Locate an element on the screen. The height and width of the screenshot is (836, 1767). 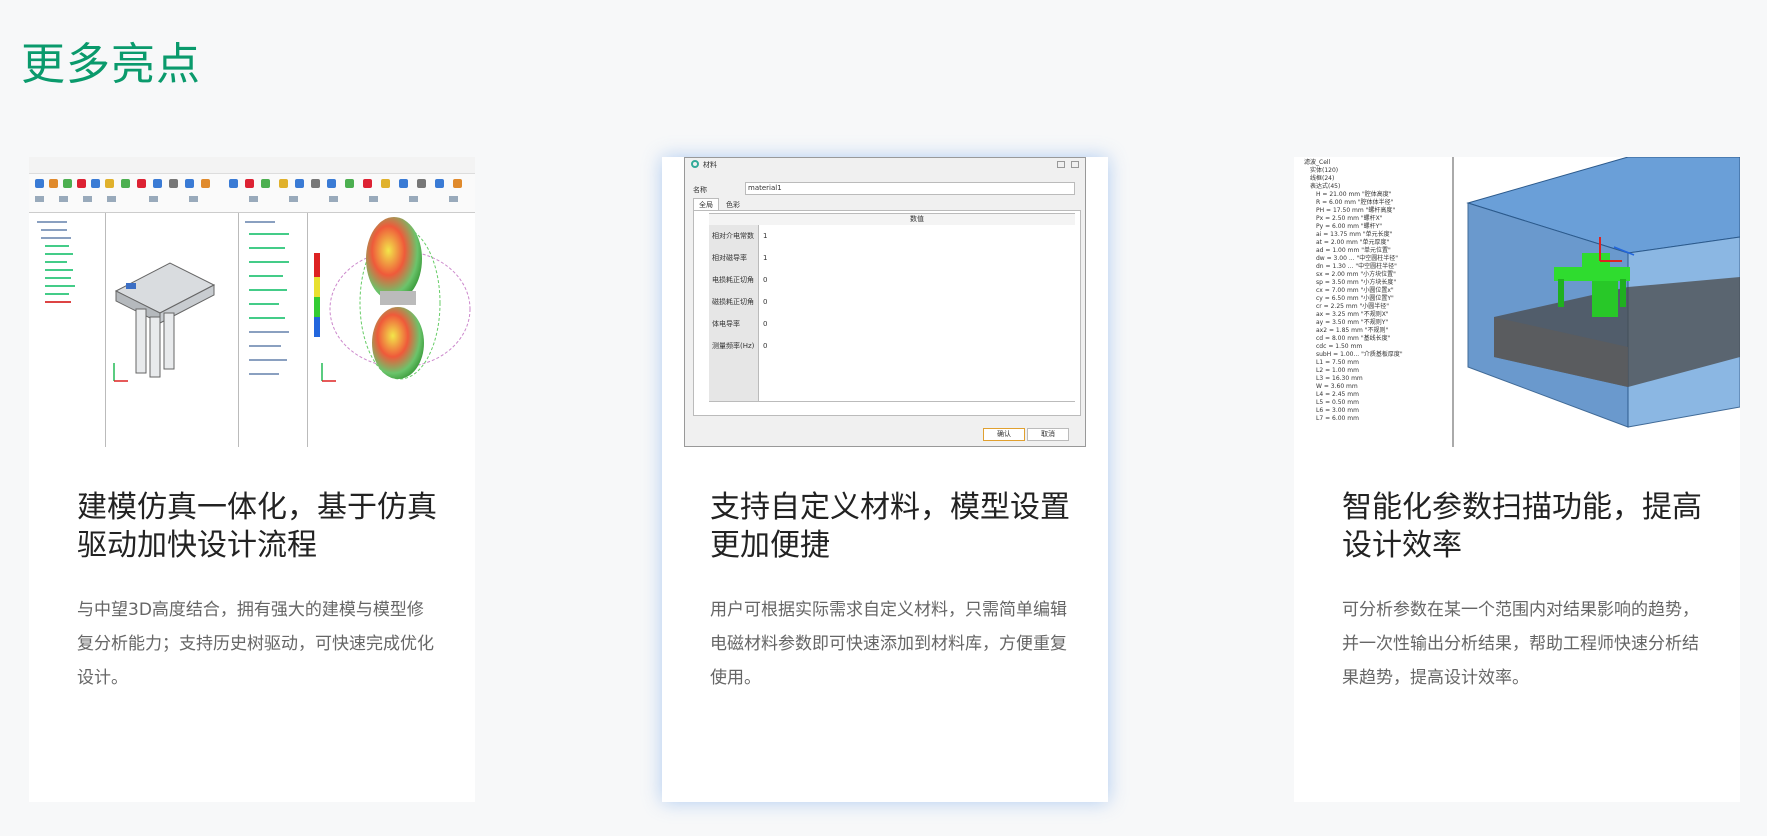
modeling-simulation-screenshot is located at coordinates (252, 302).